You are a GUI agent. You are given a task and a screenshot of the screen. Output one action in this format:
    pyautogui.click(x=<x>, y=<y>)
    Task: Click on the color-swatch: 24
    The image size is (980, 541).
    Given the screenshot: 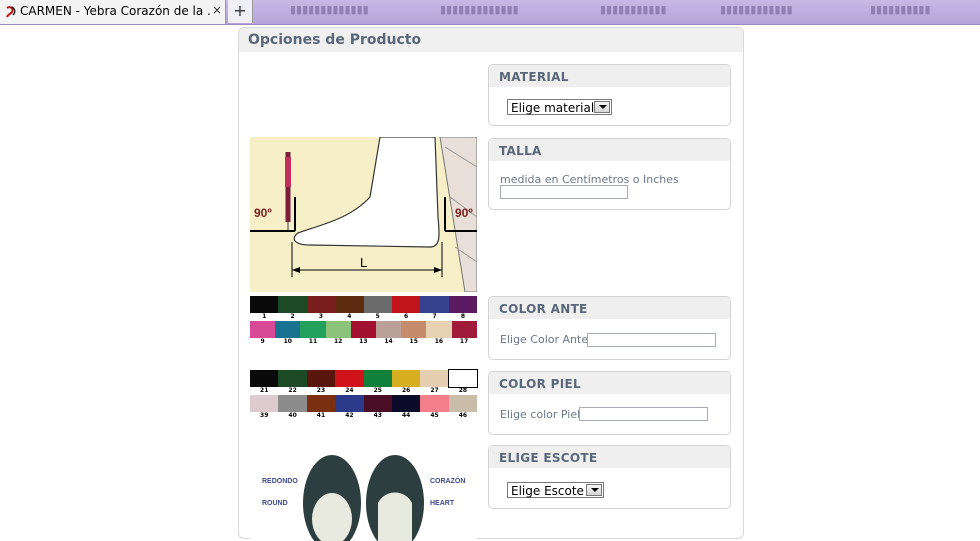 What is the action you would take?
    pyautogui.click(x=349, y=382)
    